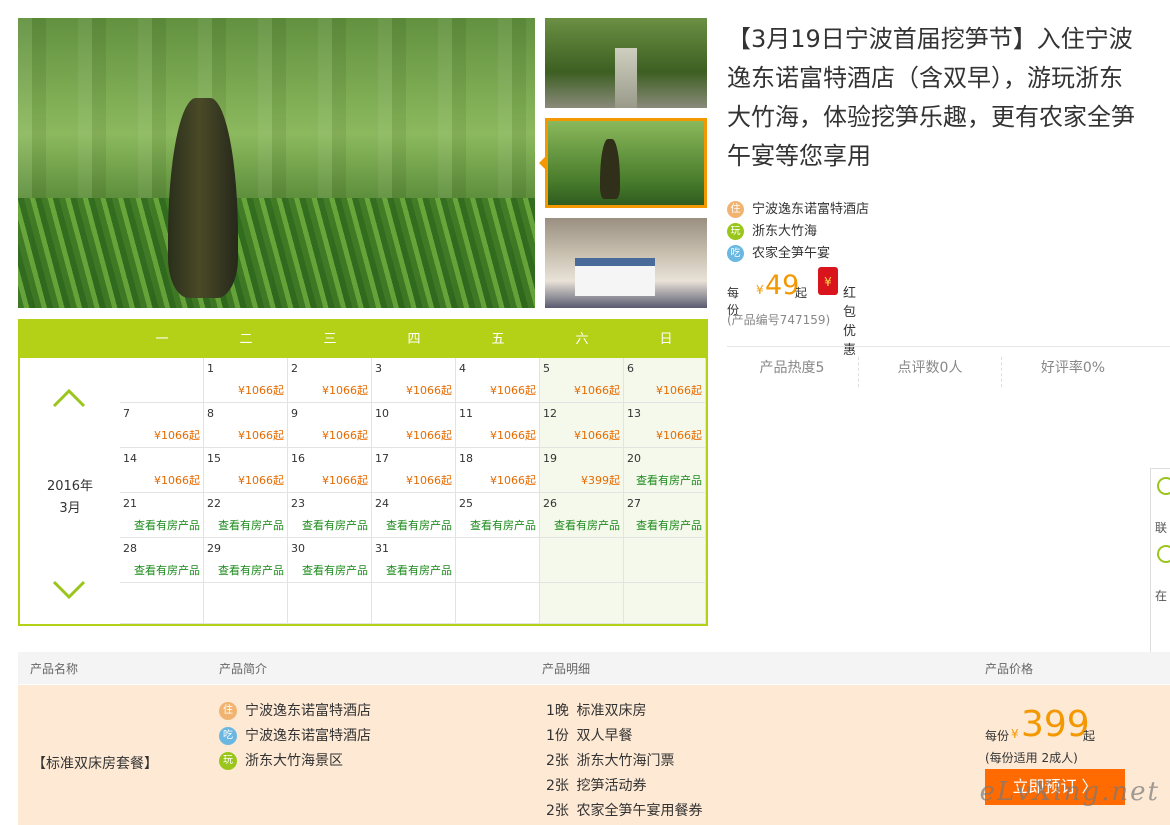 The image size is (1170, 825). Describe the element at coordinates (414, 339) in the screenshot. I see `weekday-label: 四` at that location.